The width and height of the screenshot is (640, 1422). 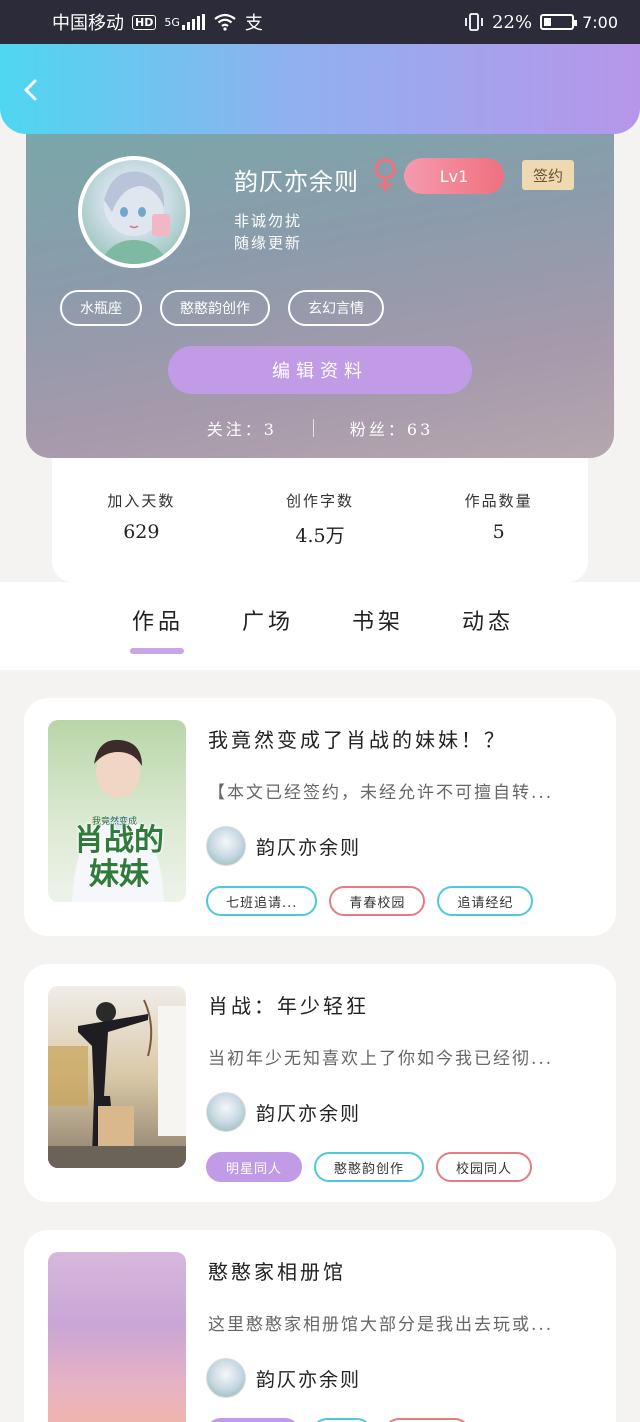 What do you see at coordinates (101, 308) in the screenshot?
I see `profile-tag: 水瓶座` at bounding box center [101, 308].